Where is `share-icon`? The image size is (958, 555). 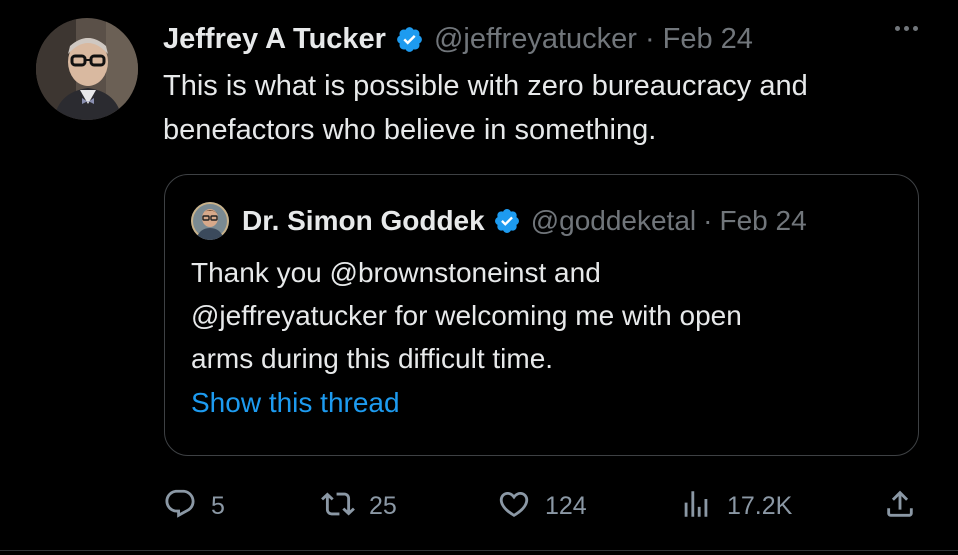
share-icon is located at coordinates (900, 506).